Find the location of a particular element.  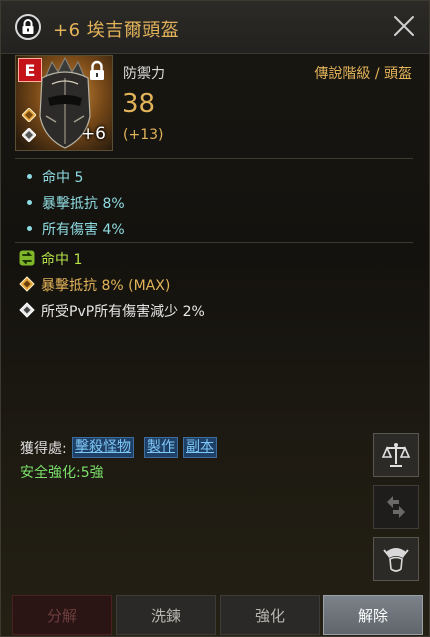

disassemble-button: 分解 is located at coordinates (62, 615).